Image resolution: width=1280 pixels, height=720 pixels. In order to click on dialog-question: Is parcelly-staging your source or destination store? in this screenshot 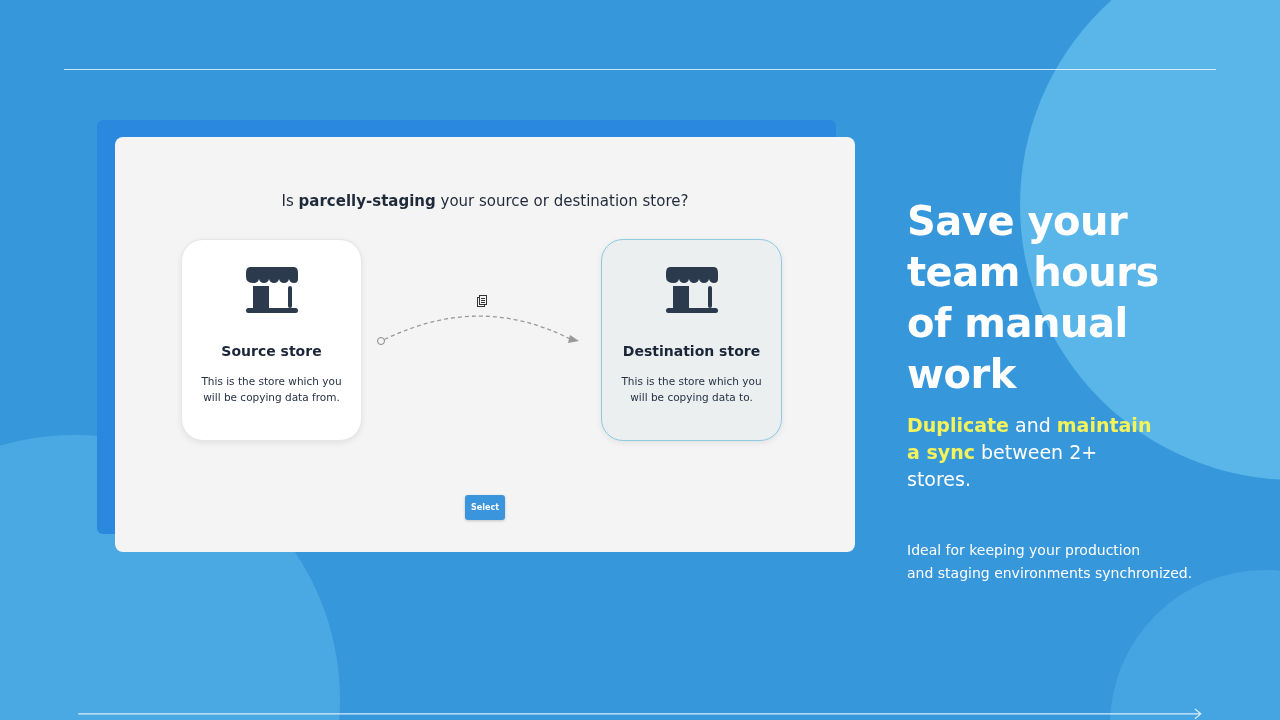, I will do `click(485, 200)`.